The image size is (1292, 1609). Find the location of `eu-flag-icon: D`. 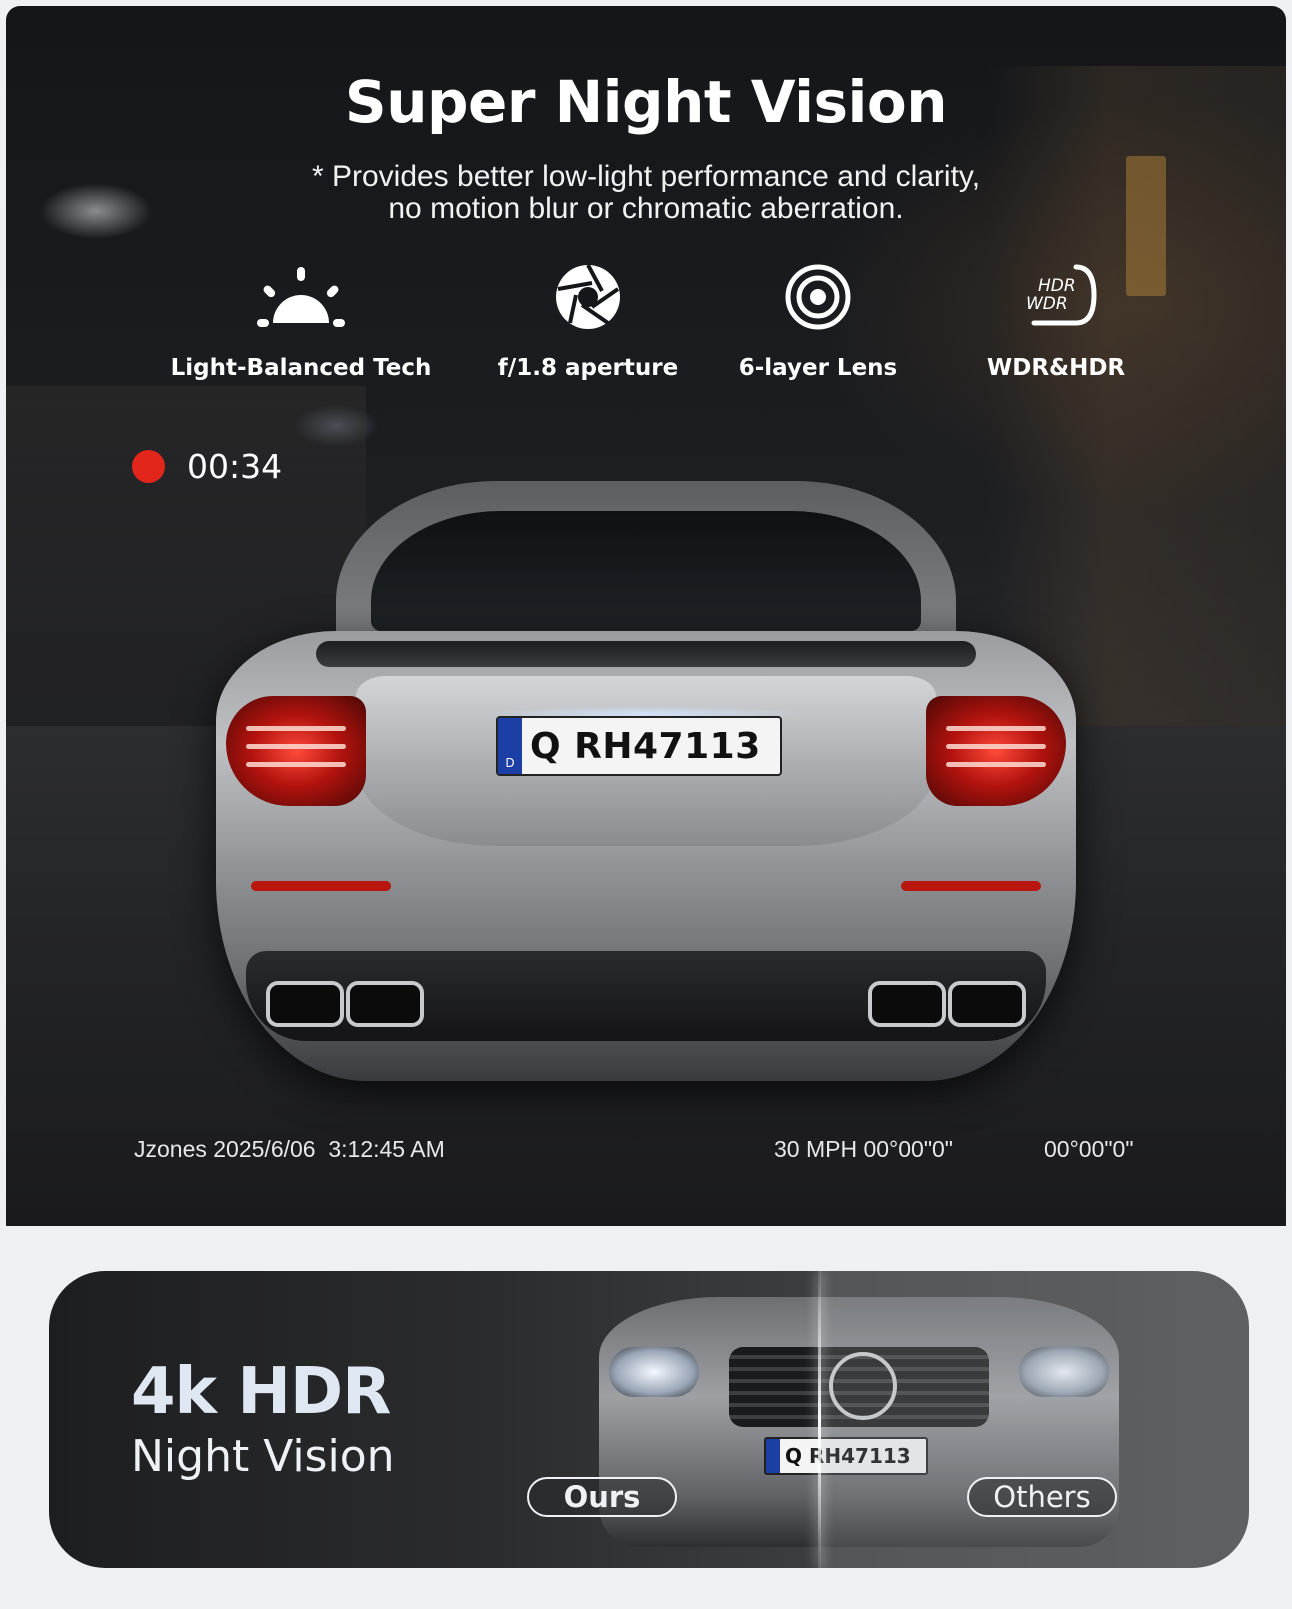

eu-flag-icon: D is located at coordinates (510, 746).